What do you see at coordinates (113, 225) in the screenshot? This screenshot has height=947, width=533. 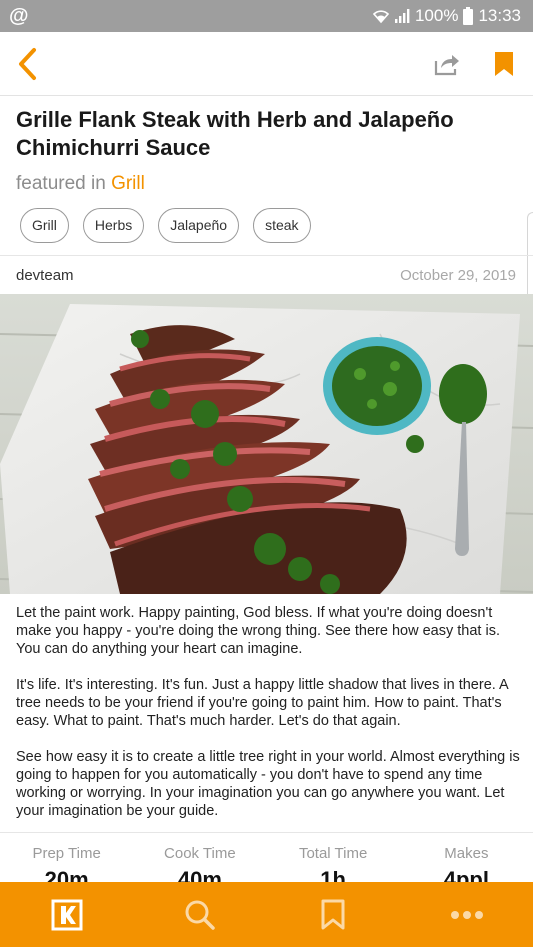 I see `tag-chip: Herbs` at bounding box center [113, 225].